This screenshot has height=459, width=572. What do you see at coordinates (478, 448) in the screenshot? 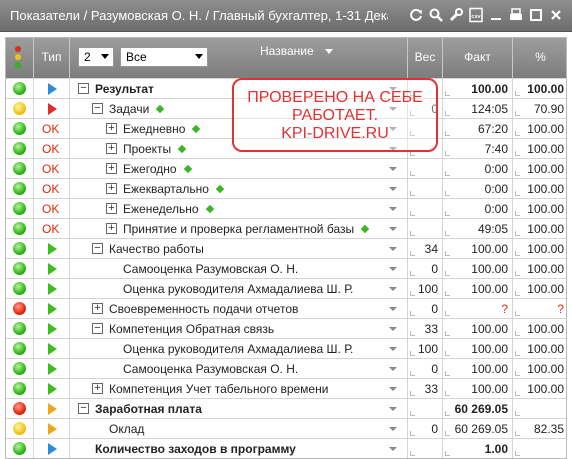
I see `fakt-cell: 1.00` at bounding box center [478, 448].